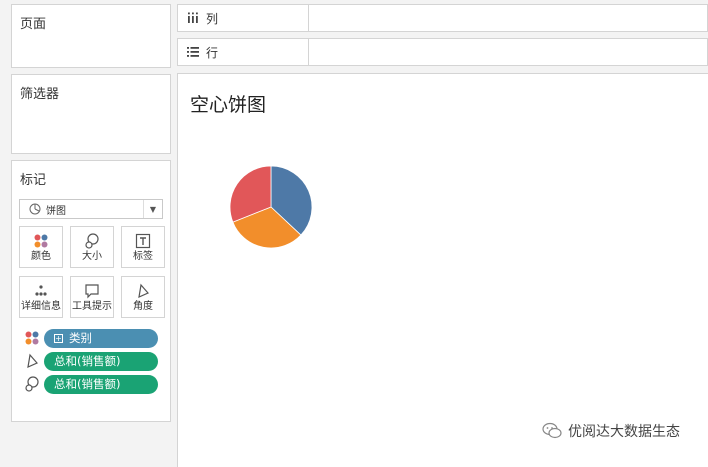 Image resolution: width=708 pixels, height=467 pixels. What do you see at coordinates (41, 290) in the screenshot?
I see `detail-dots-icon` at bounding box center [41, 290].